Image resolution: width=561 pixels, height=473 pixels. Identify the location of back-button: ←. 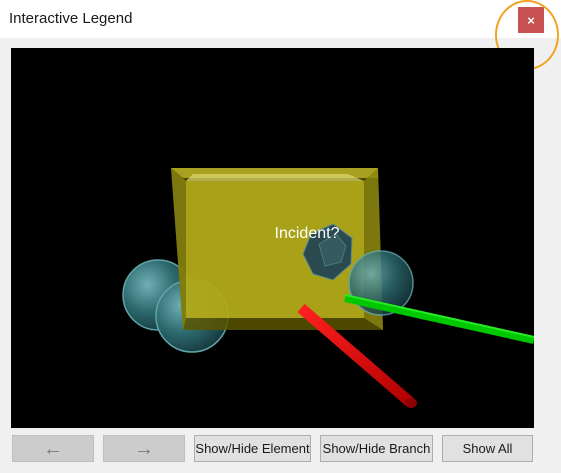
(53, 448).